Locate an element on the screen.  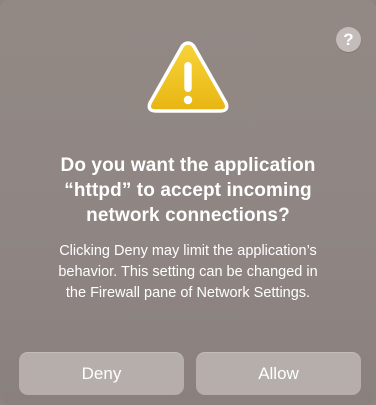
help-button: ? is located at coordinates (348, 39).